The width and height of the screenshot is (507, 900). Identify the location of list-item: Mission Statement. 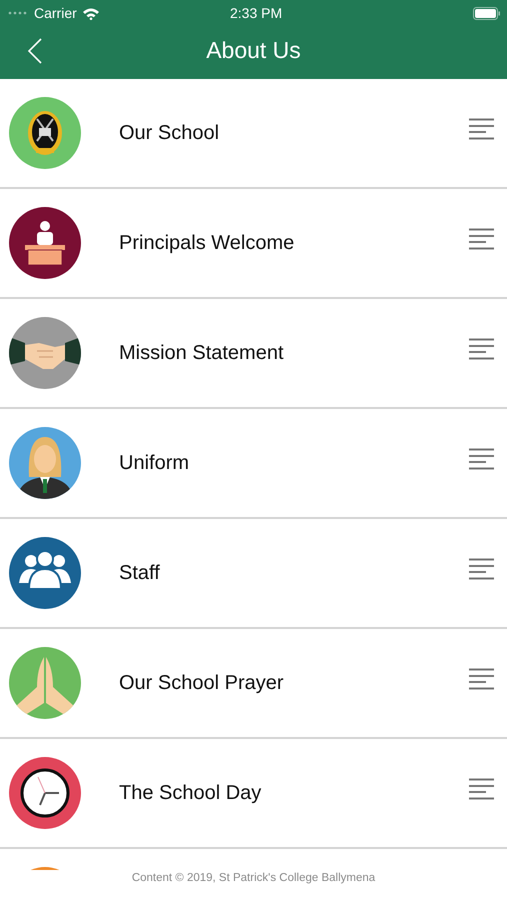
(253, 354).